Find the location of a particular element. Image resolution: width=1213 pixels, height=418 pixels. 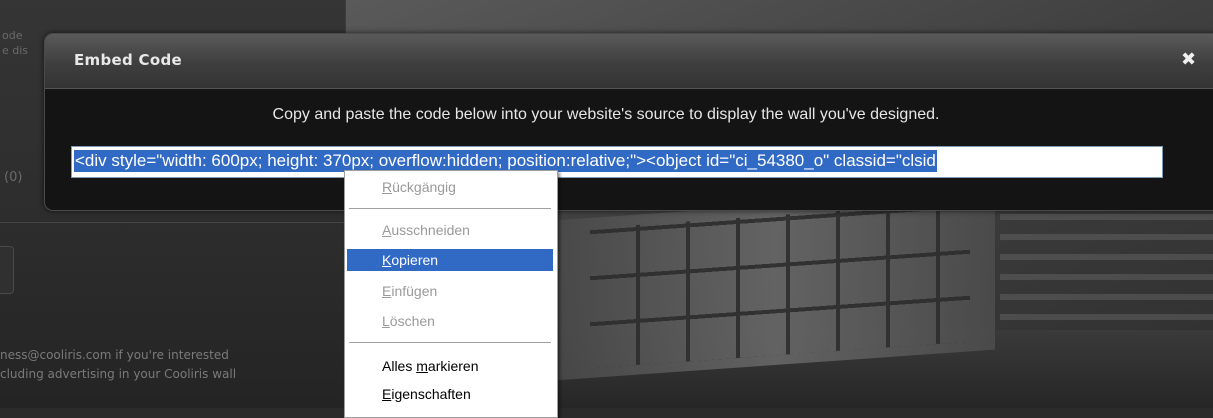

menu-item-undo: Rückgängig is located at coordinates (450, 187).